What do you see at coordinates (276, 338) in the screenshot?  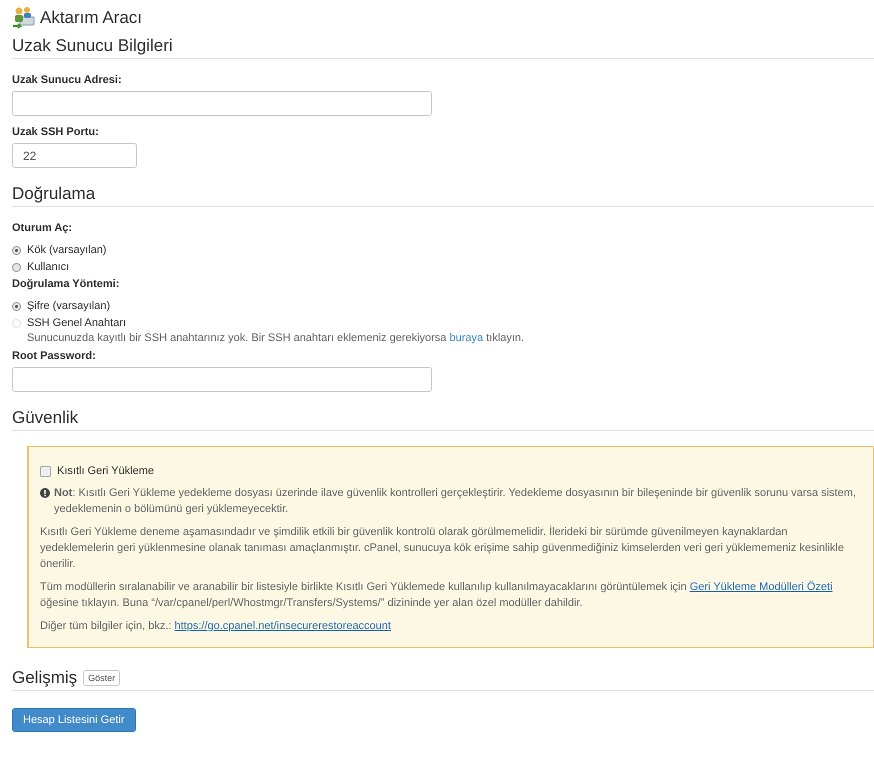 I see `hint-text: Sunucunuzda kayıtlı bir SSH anahtarınız yok. Bir SSH anahtarı eklemeniz gerekiyorsa buraya tıklayın.` at bounding box center [276, 338].